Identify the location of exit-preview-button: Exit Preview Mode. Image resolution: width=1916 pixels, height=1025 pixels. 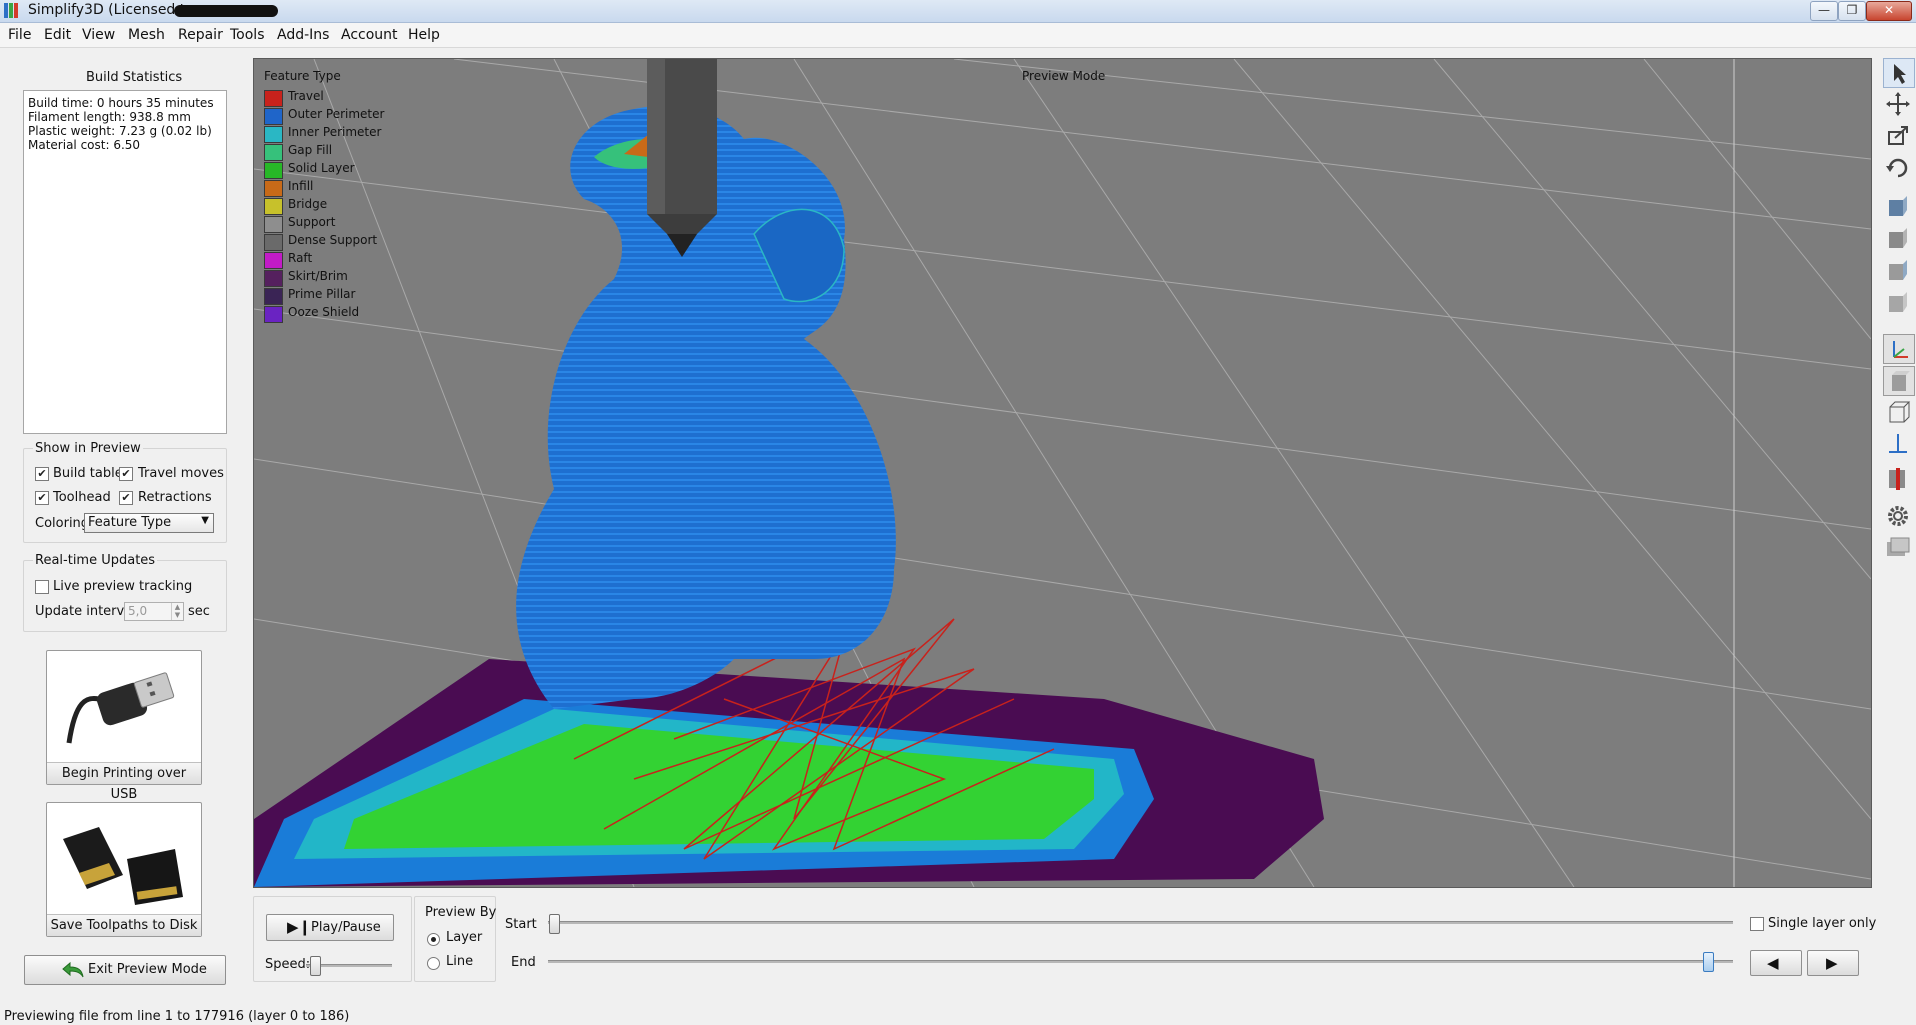
(125, 970).